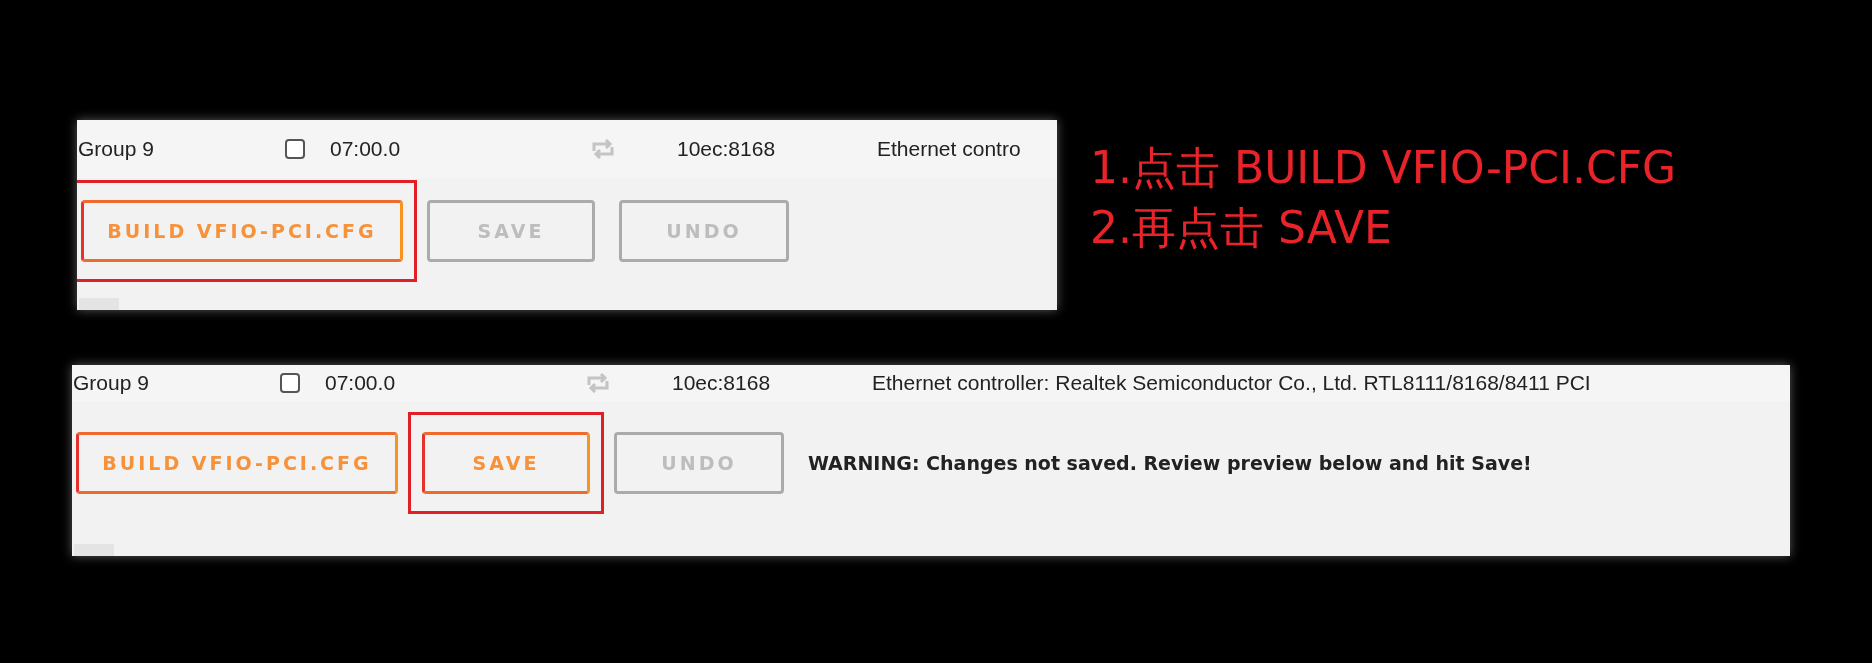 The image size is (1872, 663). Describe the element at coordinates (1383, 168) in the screenshot. I see `annotation-text: 1.点击 BUILD VFIO-PCI.CFG` at that location.